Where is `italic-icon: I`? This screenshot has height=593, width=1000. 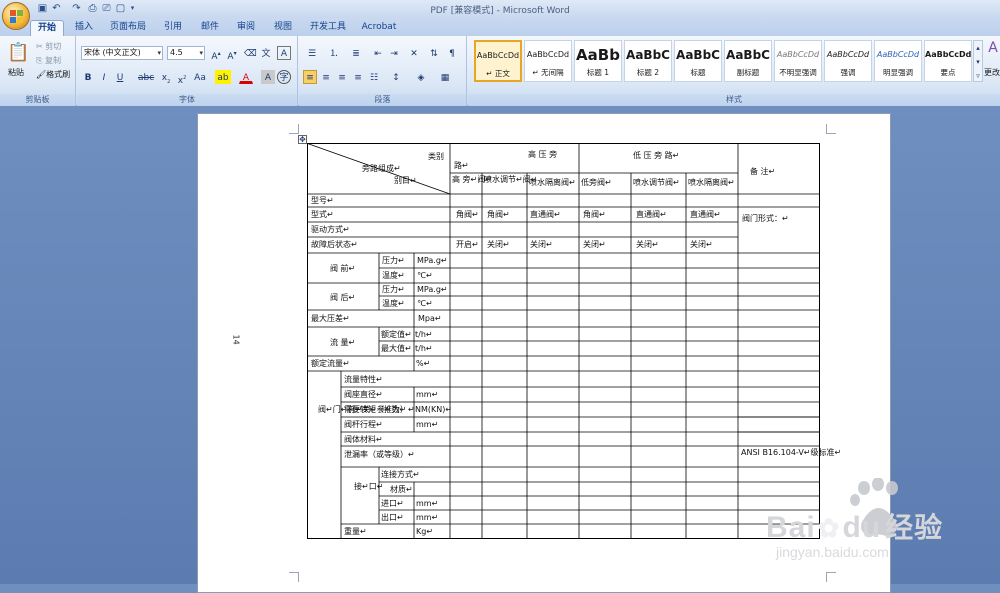 italic-icon: I is located at coordinates (104, 77).